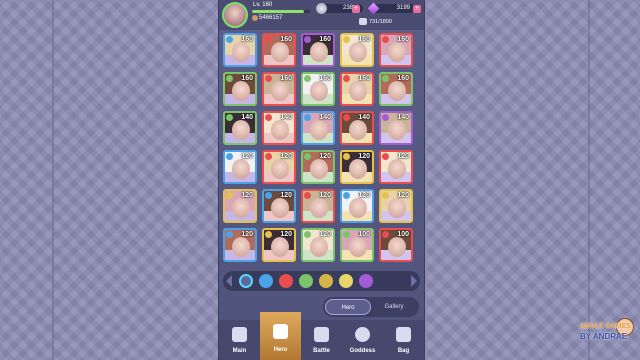 The image size is (640, 360). I want to click on nav-bag: Bag, so click(403, 340).